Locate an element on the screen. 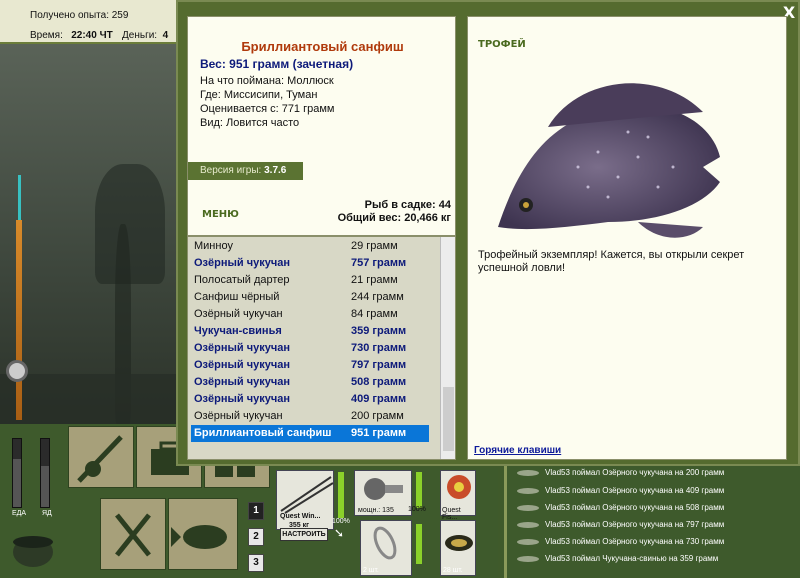  fishing-rod is located at coordinates (19, 320).